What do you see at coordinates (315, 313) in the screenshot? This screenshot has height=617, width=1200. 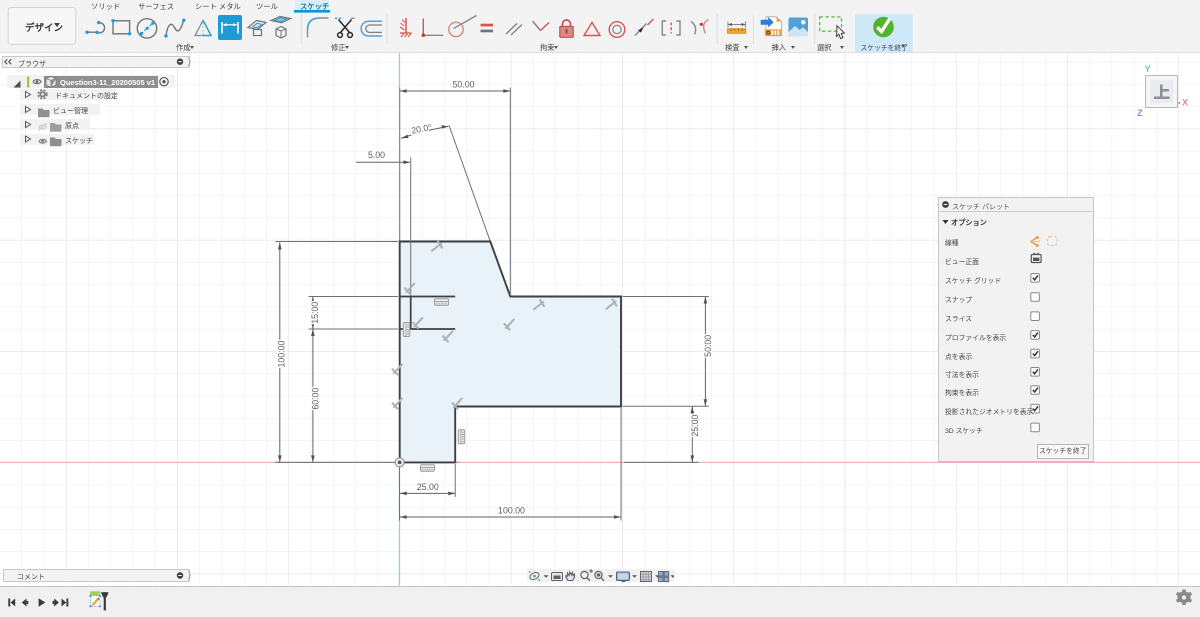 I see `svg-text: 15.00` at bounding box center [315, 313].